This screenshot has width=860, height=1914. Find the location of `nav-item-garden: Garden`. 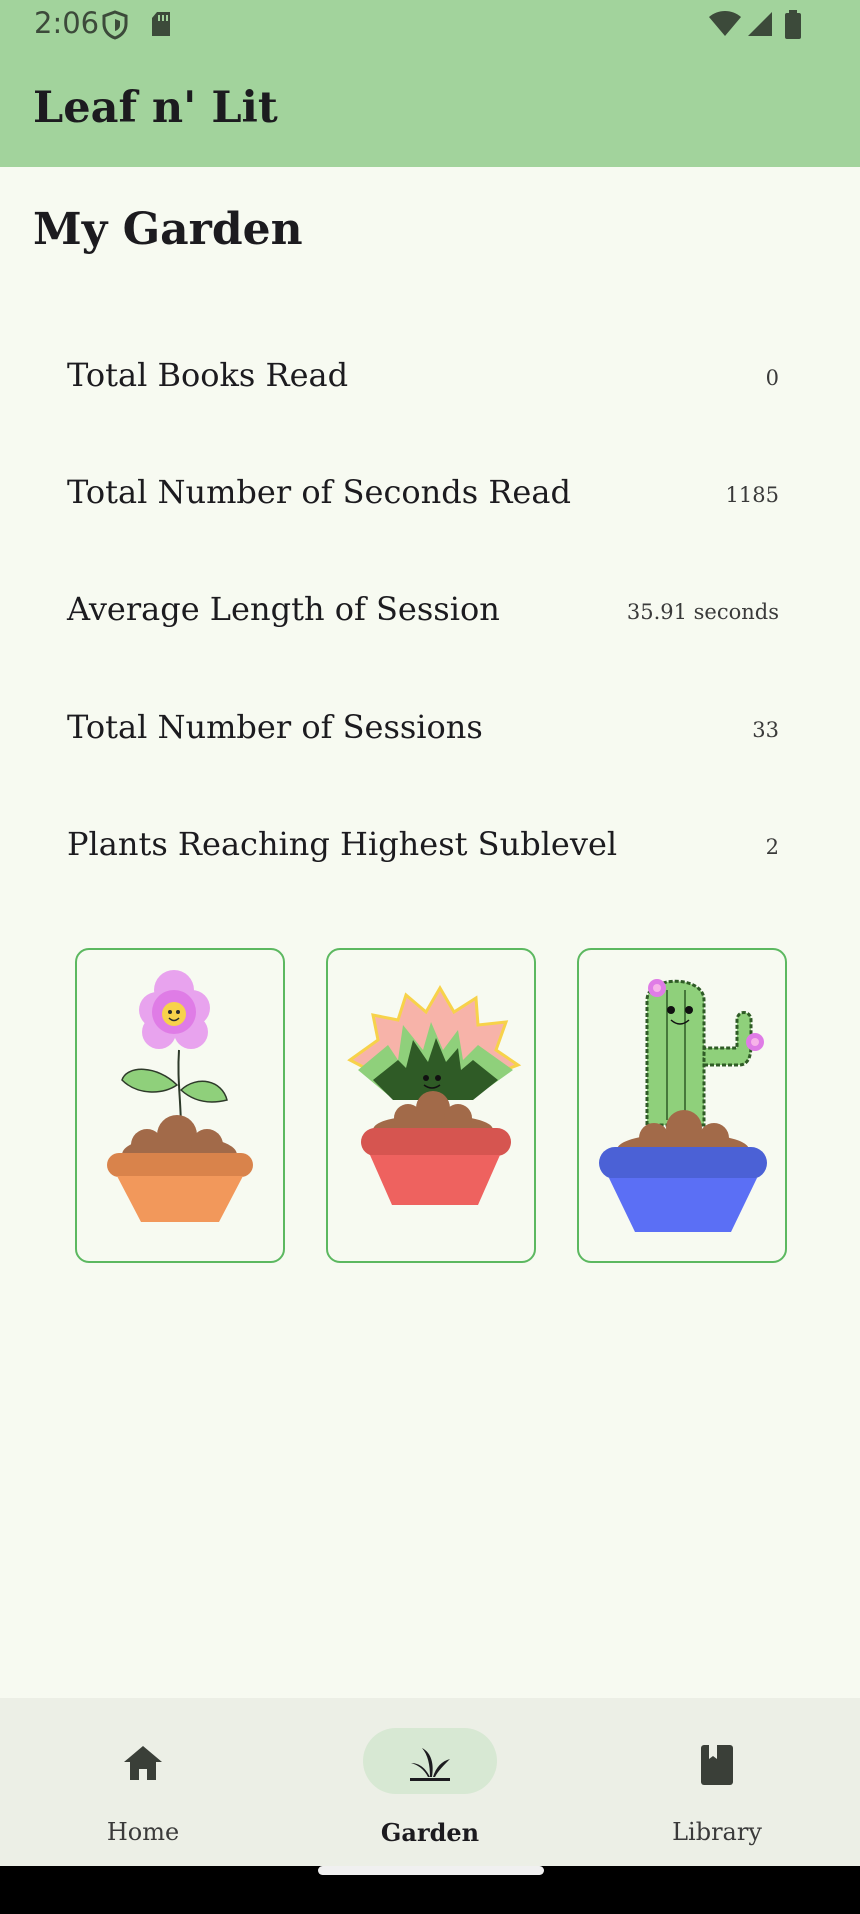

nav-item-garden: Garden is located at coordinates (430, 1782).